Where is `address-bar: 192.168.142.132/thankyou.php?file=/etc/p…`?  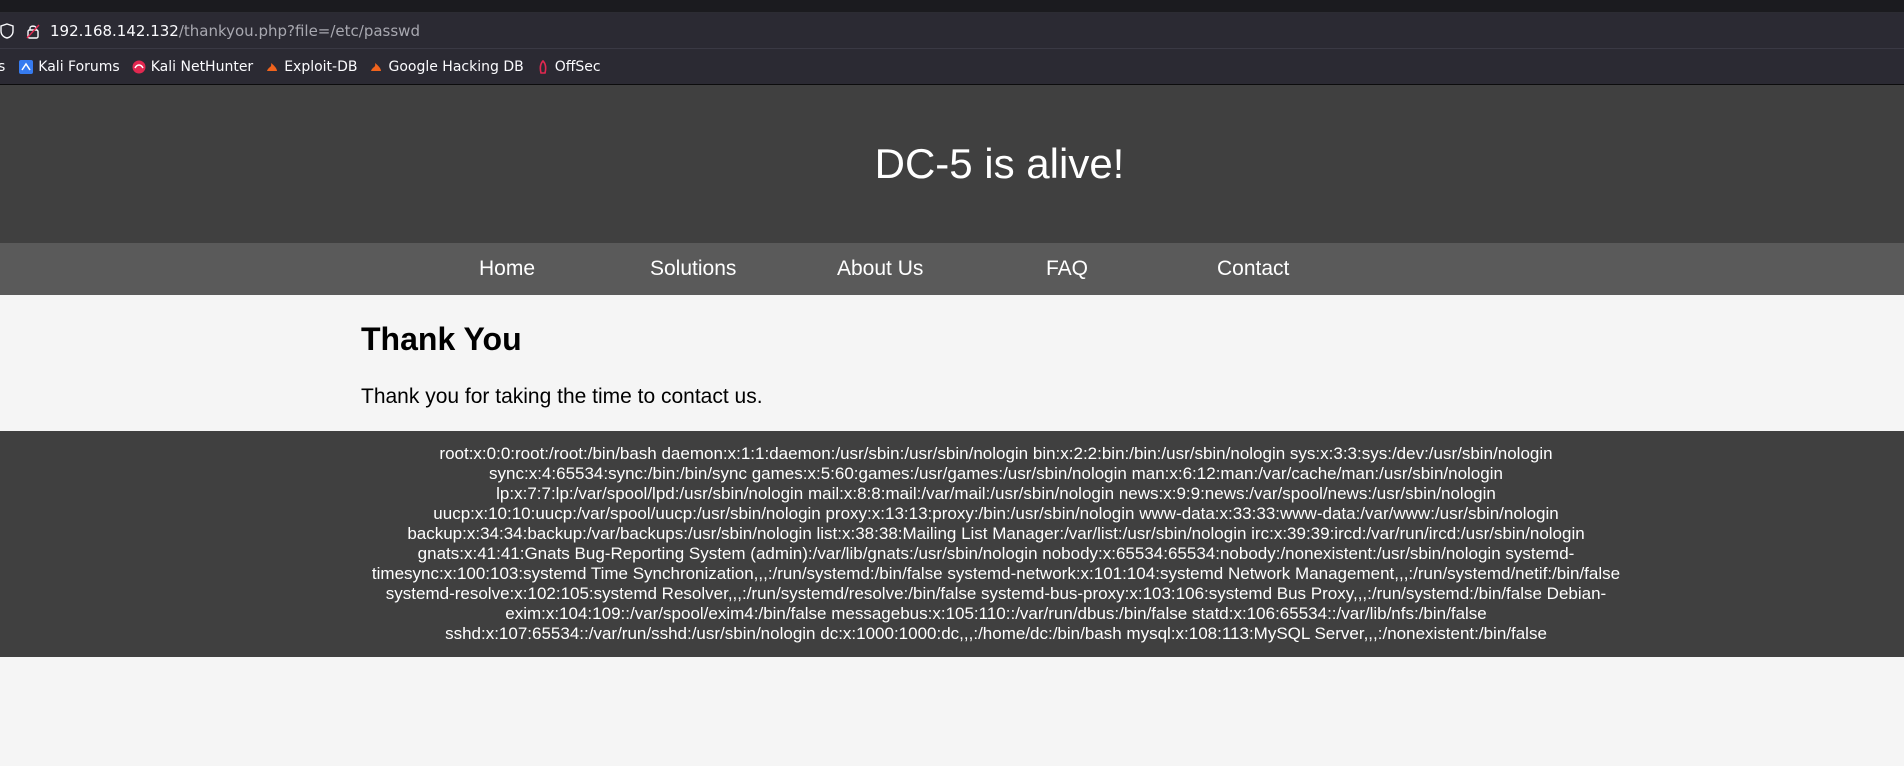 address-bar: 192.168.142.132/thankyou.php?file=/etc/p… is located at coordinates (952, 31).